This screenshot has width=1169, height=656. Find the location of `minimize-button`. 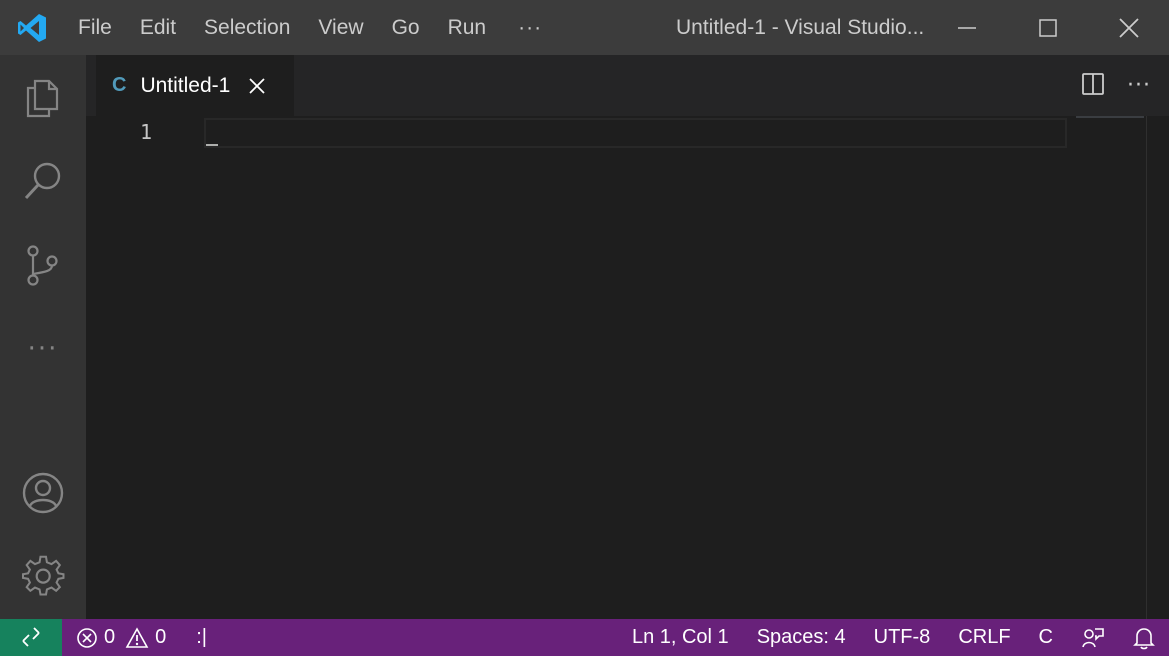

minimize-button is located at coordinates (966, 27).